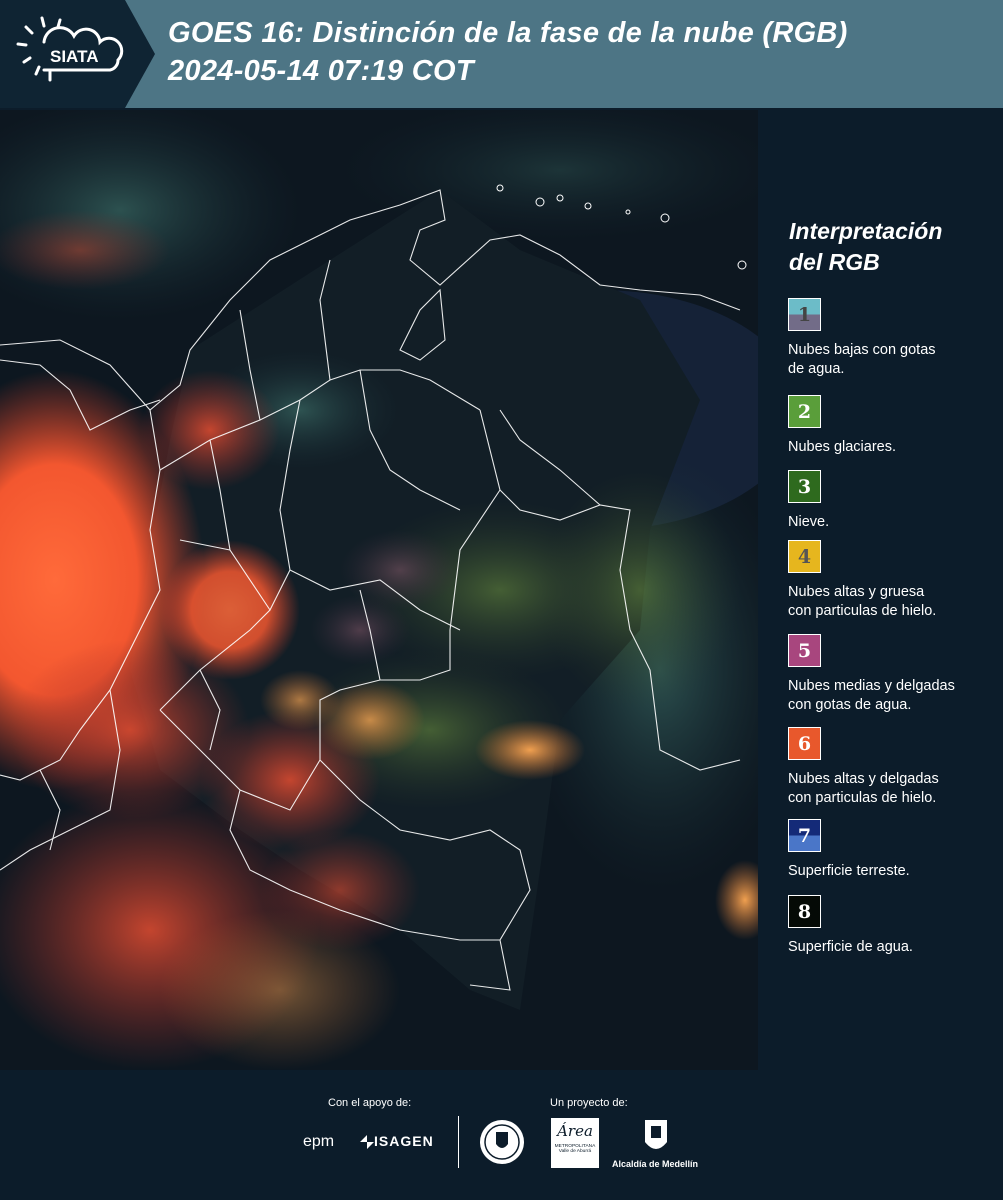  What do you see at coordinates (458, 1142) in the screenshot?
I see `footer-divider` at bounding box center [458, 1142].